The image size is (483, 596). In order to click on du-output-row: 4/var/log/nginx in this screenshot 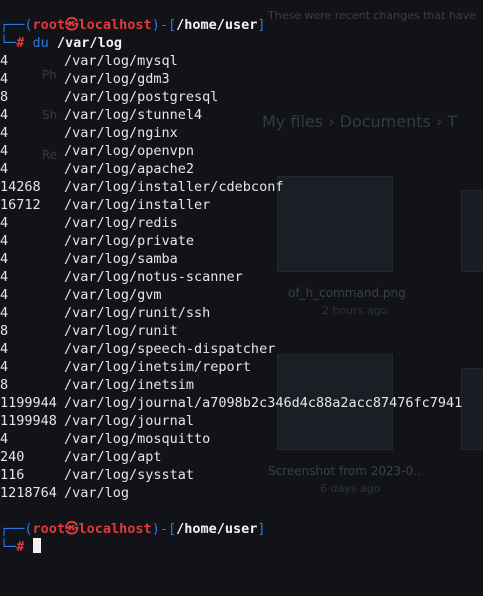, I will do `click(89, 133)`.